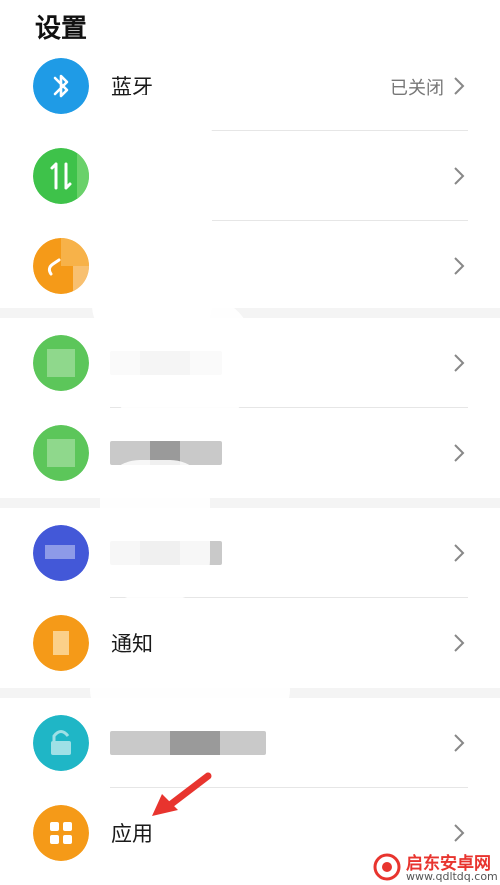  What do you see at coordinates (250, 643) in the screenshot?
I see `settings-row-notifications: 通知` at bounding box center [250, 643].